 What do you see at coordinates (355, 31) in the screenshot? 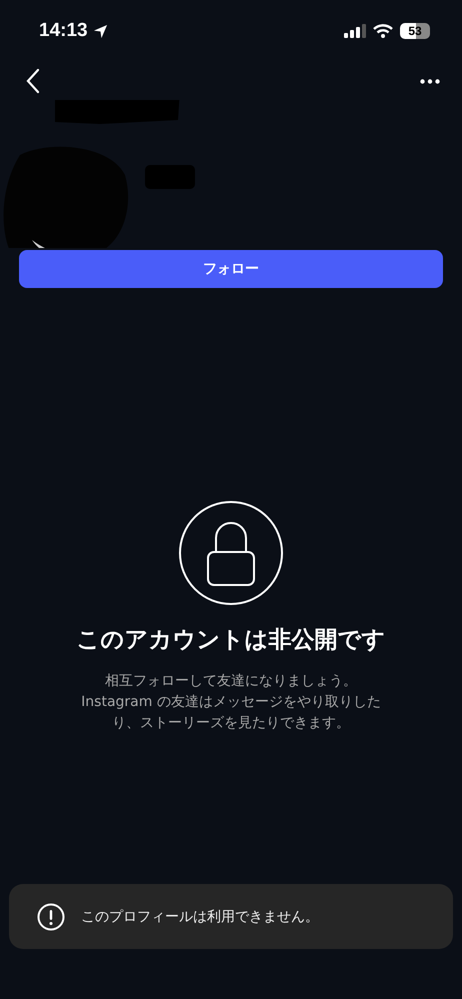
I see `signal-icon` at bounding box center [355, 31].